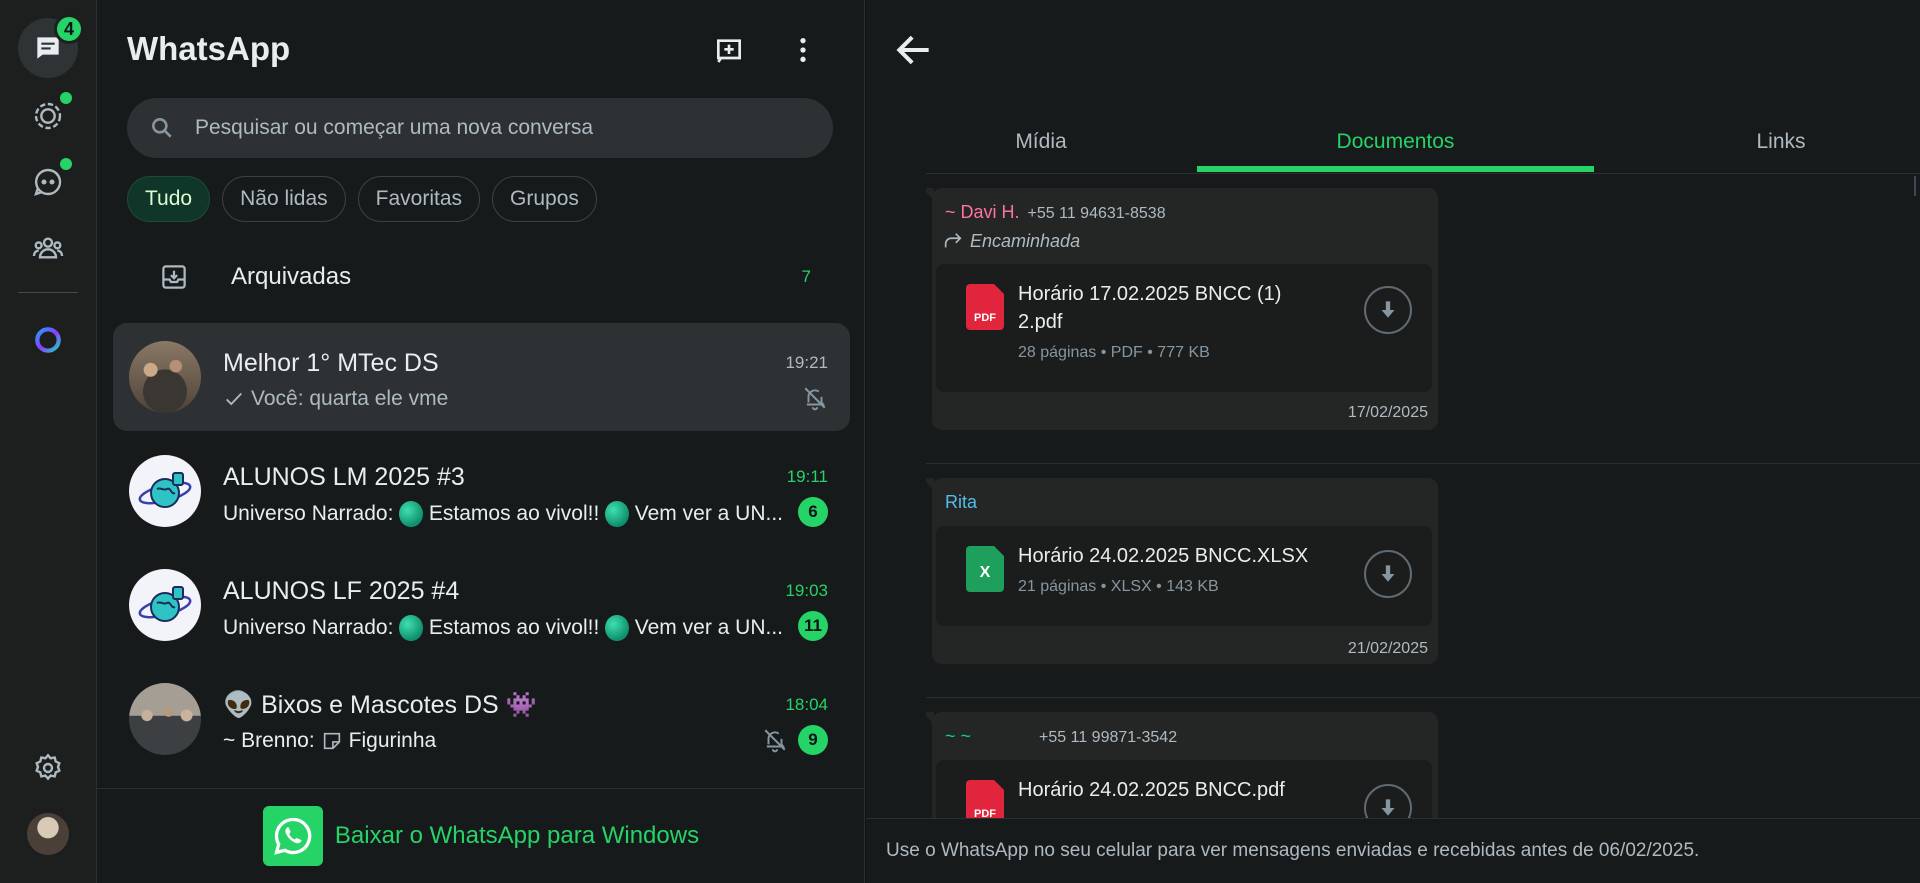 The height and width of the screenshot is (883, 1920). What do you see at coordinates (1041, 142) in the screenshot?
I see `tab-media: Mídia` at bounding box center [1041, 142].